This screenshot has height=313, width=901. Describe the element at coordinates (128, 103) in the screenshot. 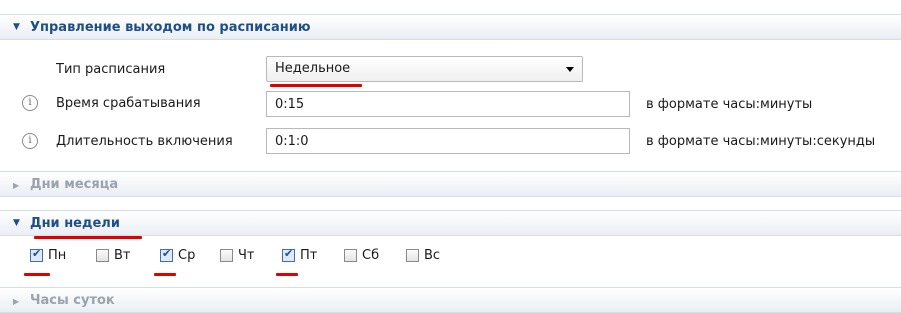

I see `trigger-time-label: Время срабатывания` at that location.